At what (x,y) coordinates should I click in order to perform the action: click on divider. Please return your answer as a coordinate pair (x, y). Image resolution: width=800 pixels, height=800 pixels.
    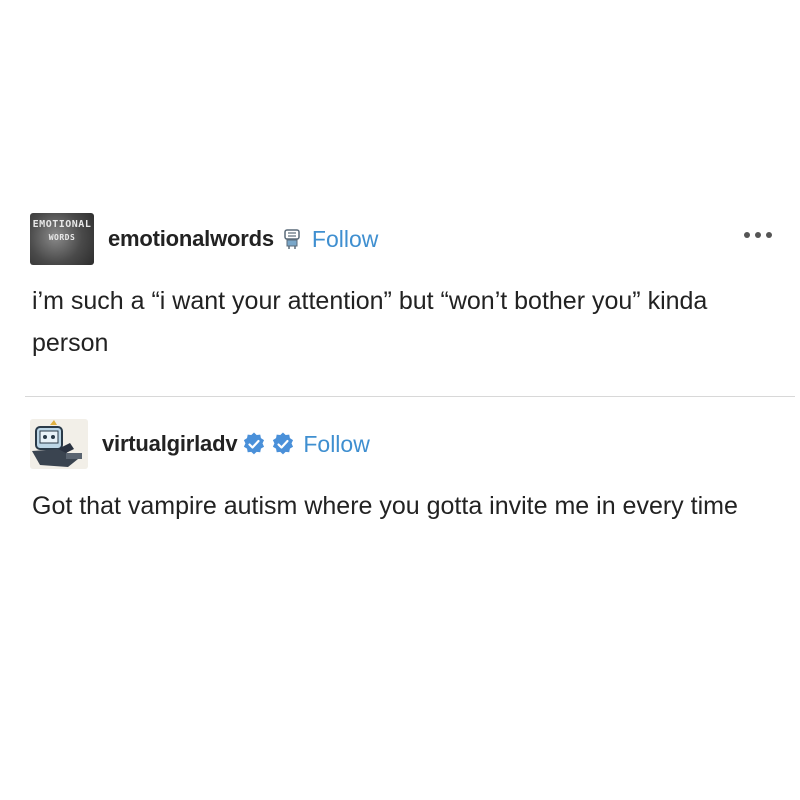
    Looking at the image, I should click on (410, 396).